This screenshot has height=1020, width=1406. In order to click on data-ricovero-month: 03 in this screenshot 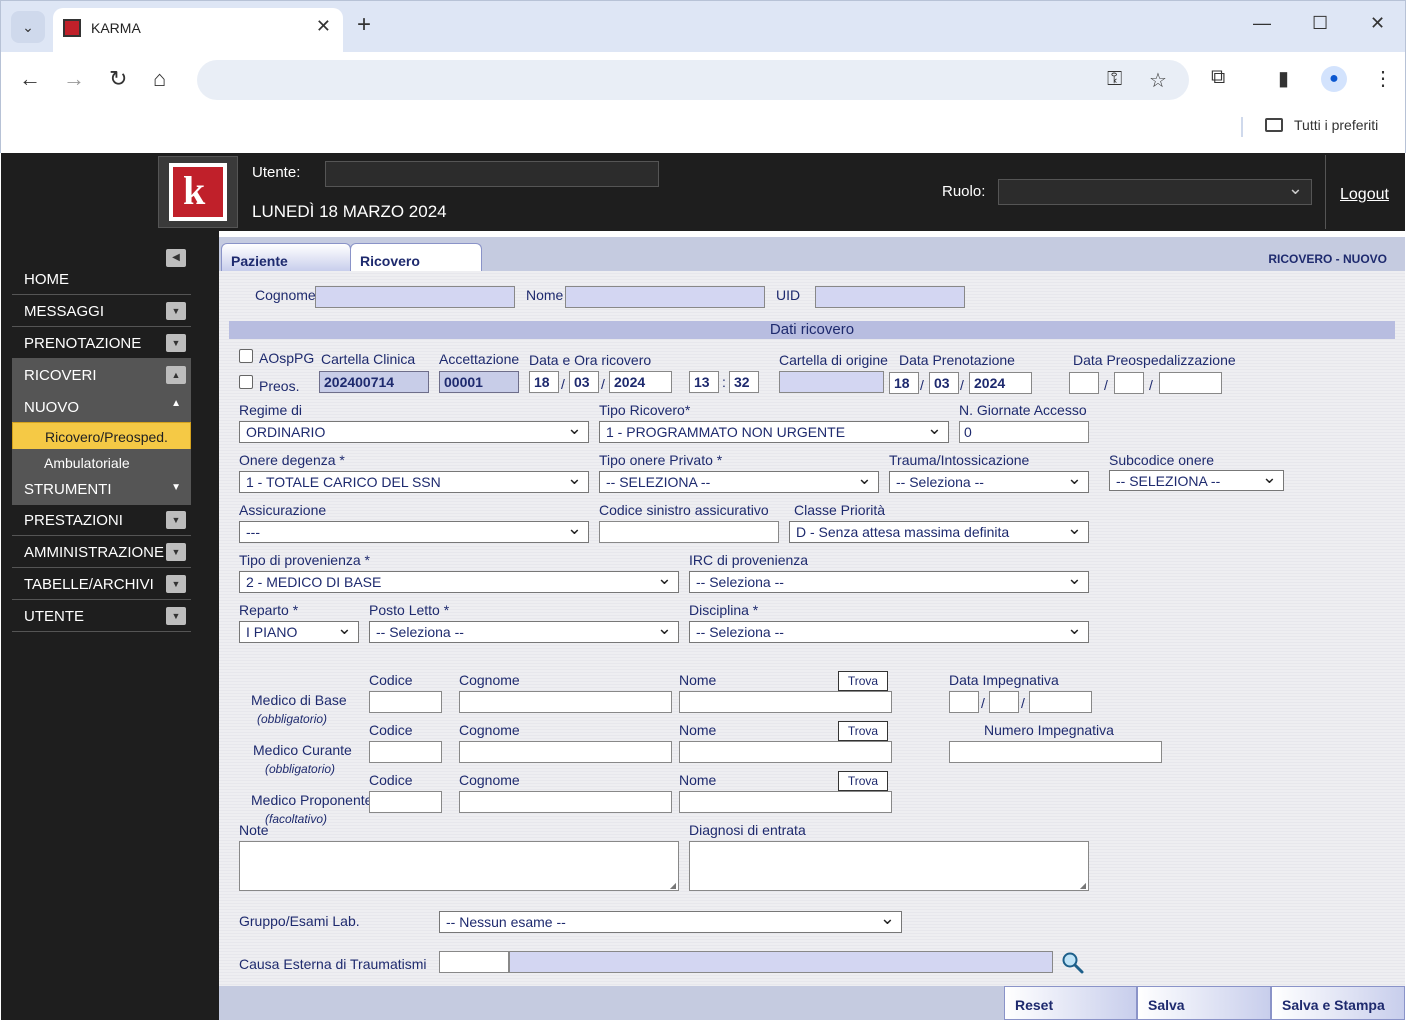, I will do `click(584, 382)`.